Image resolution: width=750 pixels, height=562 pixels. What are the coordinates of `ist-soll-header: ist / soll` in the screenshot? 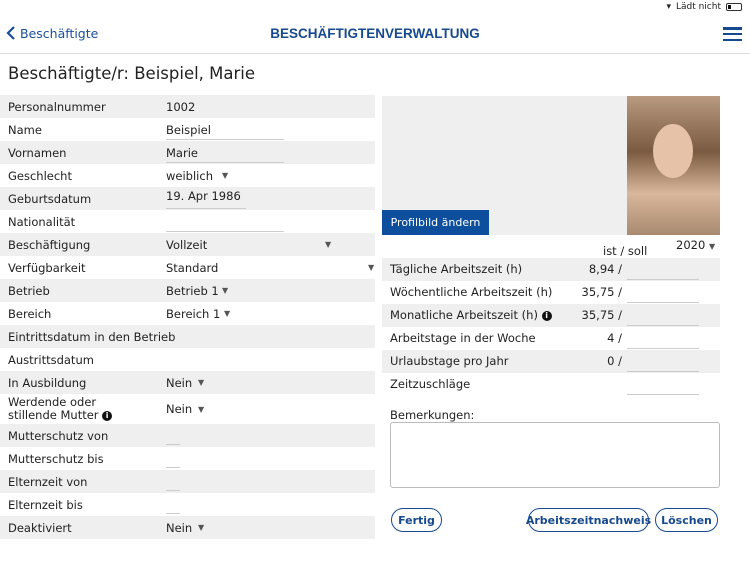 It's located at (625, 251).